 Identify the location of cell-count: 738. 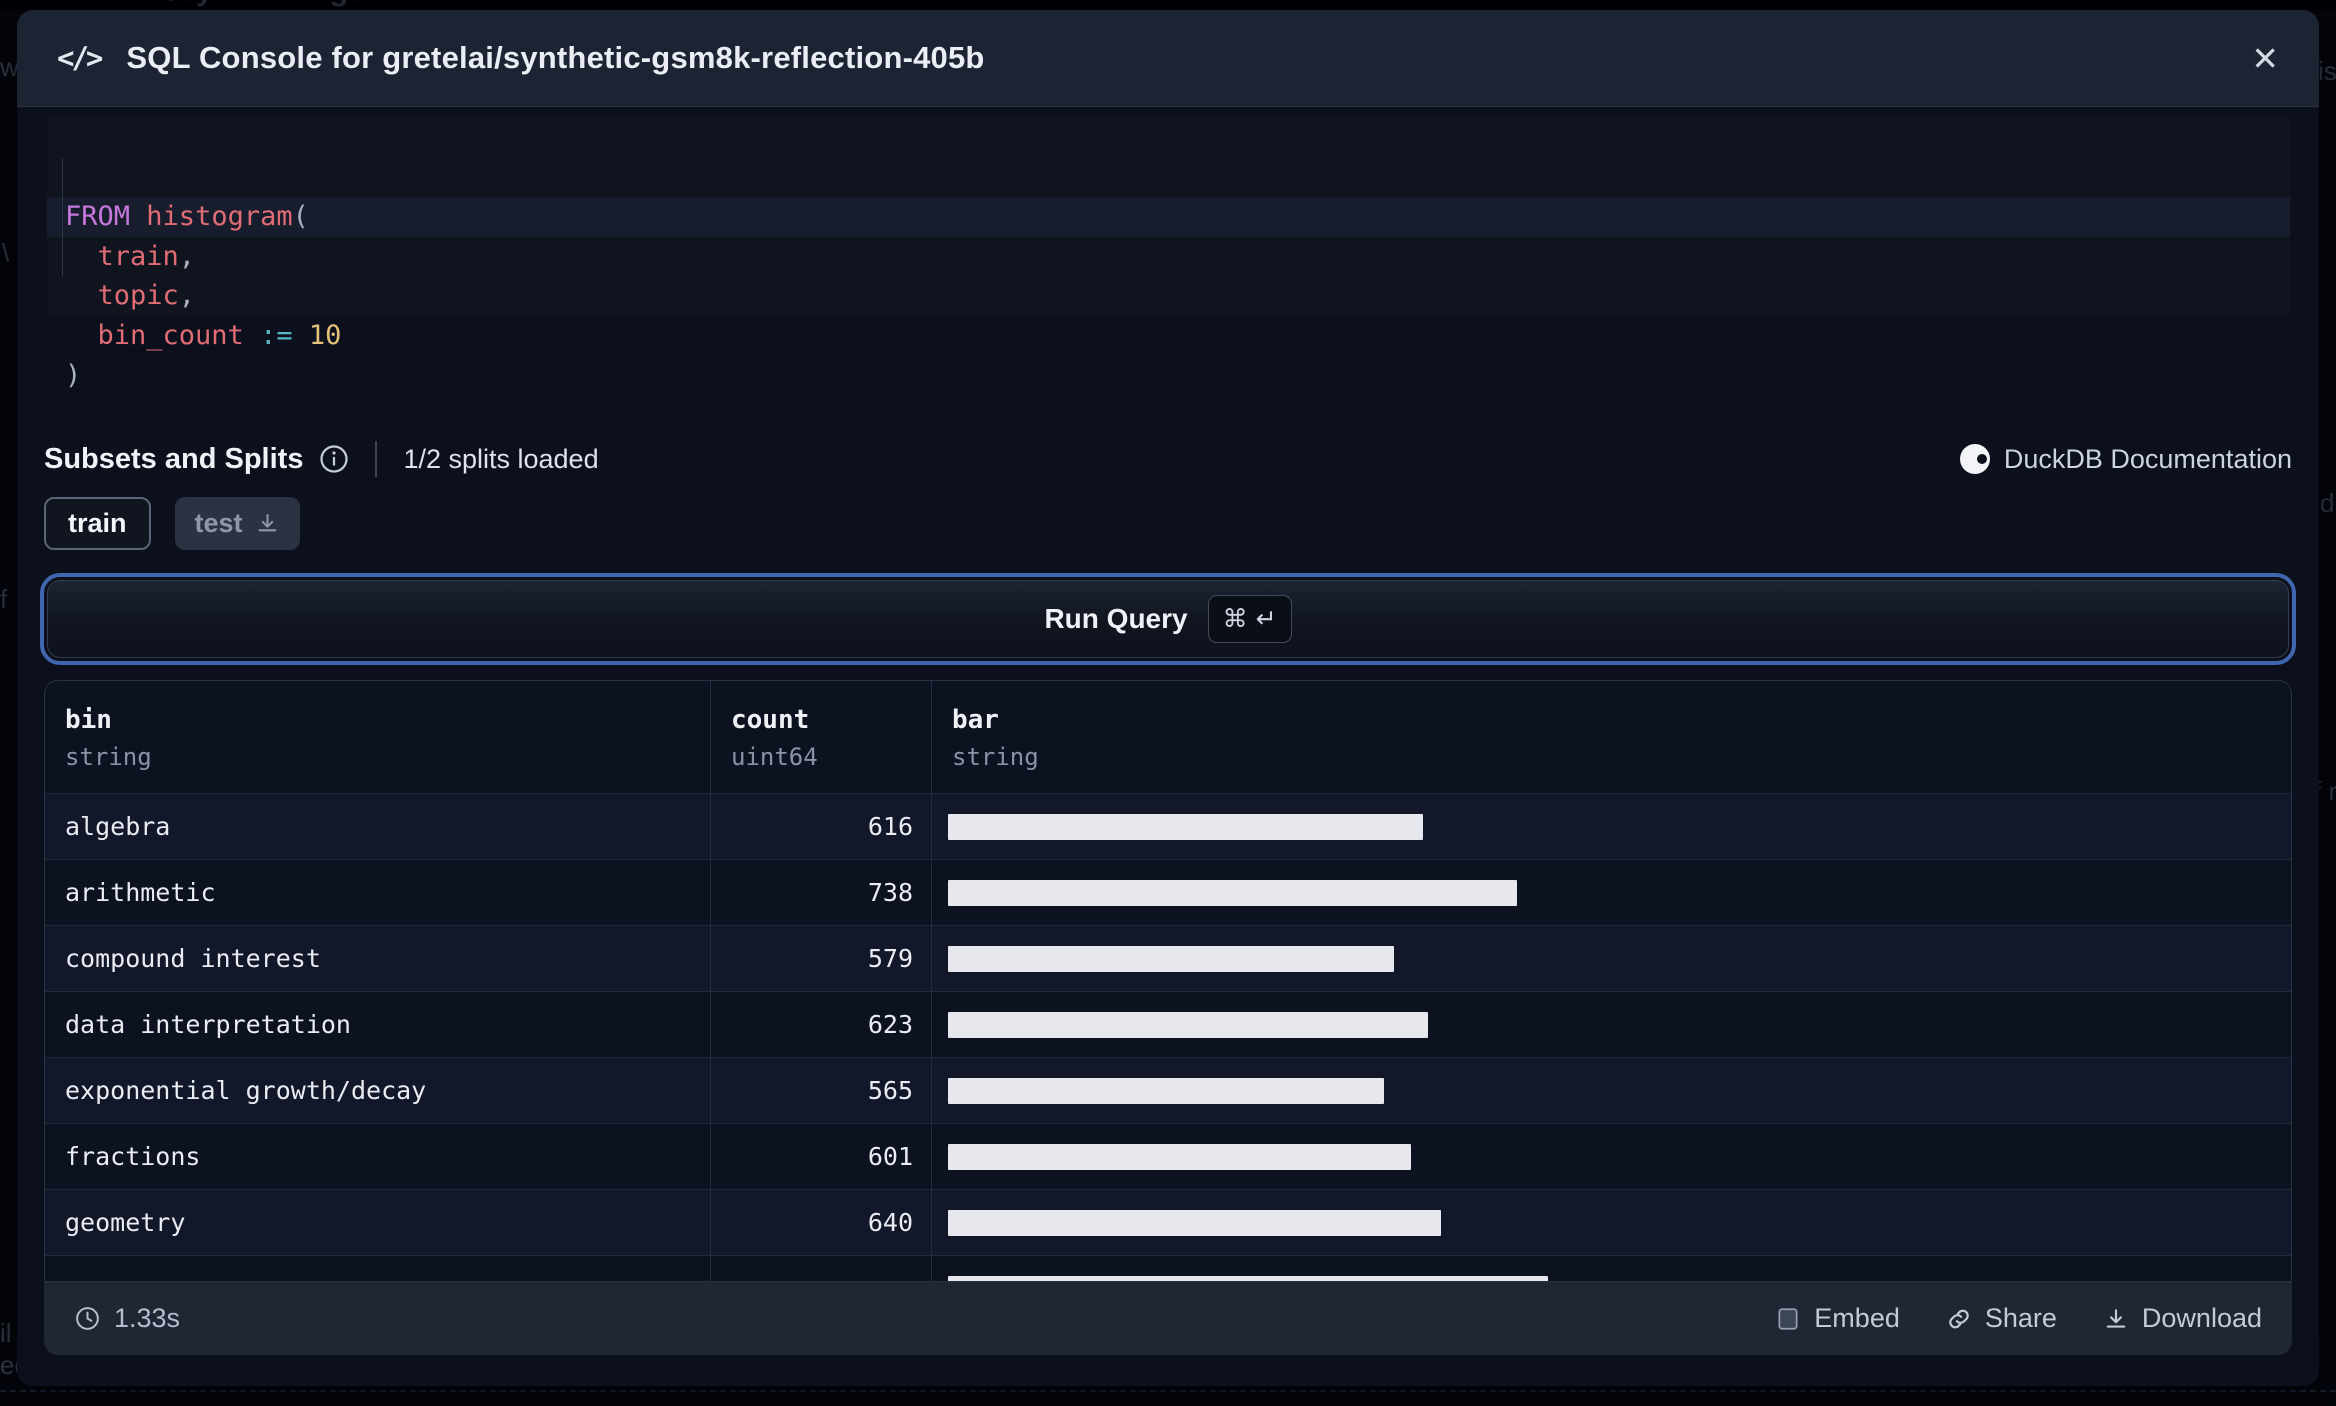
(821, 892).